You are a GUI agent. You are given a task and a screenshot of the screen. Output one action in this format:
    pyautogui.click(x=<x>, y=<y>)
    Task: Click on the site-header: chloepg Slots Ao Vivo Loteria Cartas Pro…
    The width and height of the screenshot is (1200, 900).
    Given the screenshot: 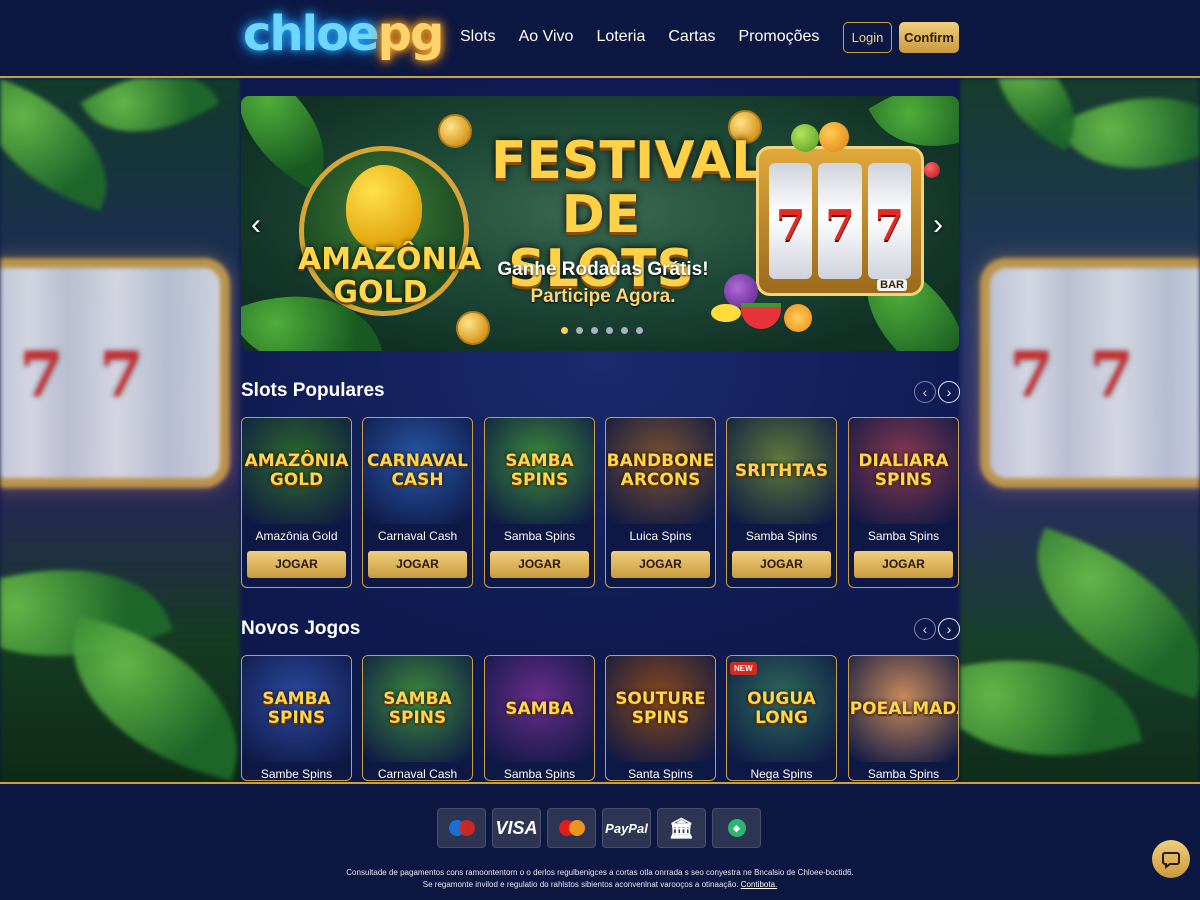 What is the action you would take?
    pyautogui.click(x=600, y=39)
    